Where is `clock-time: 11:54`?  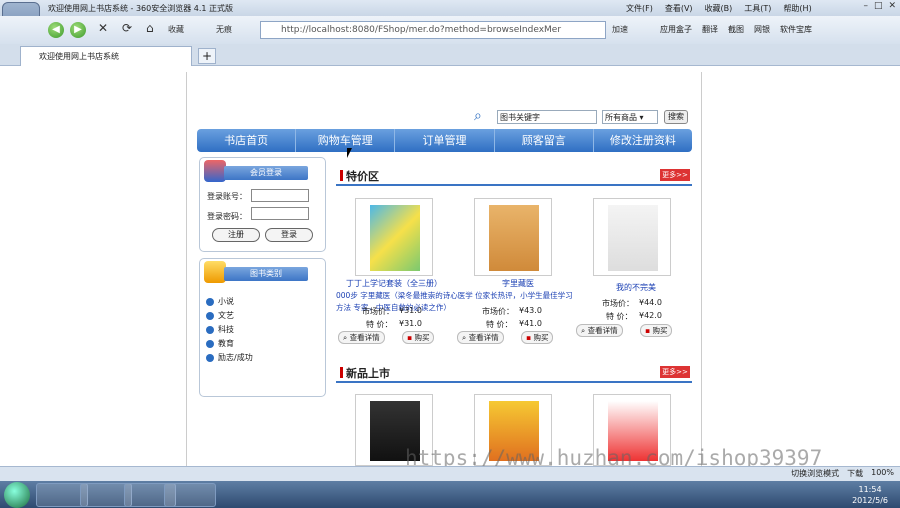
clock-time: 11:54 is located at coordinates (870, 489).